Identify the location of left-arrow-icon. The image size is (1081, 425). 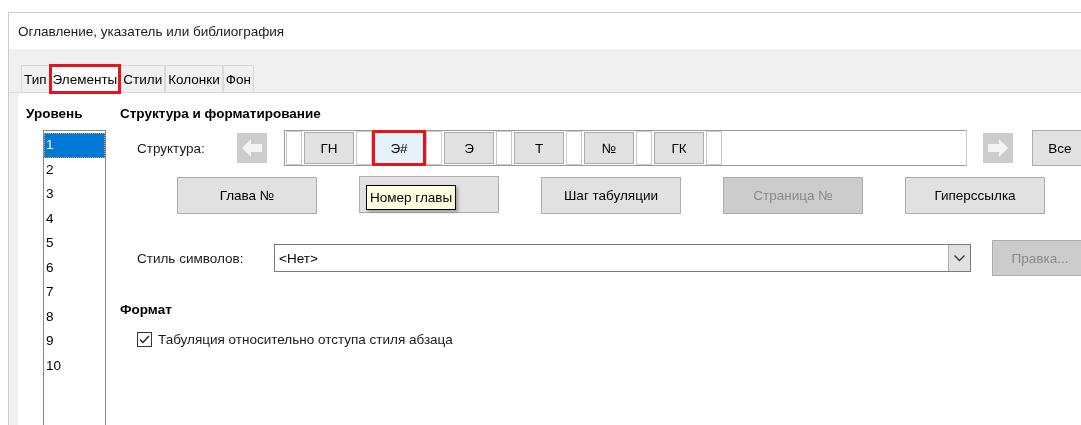
(252, 148).